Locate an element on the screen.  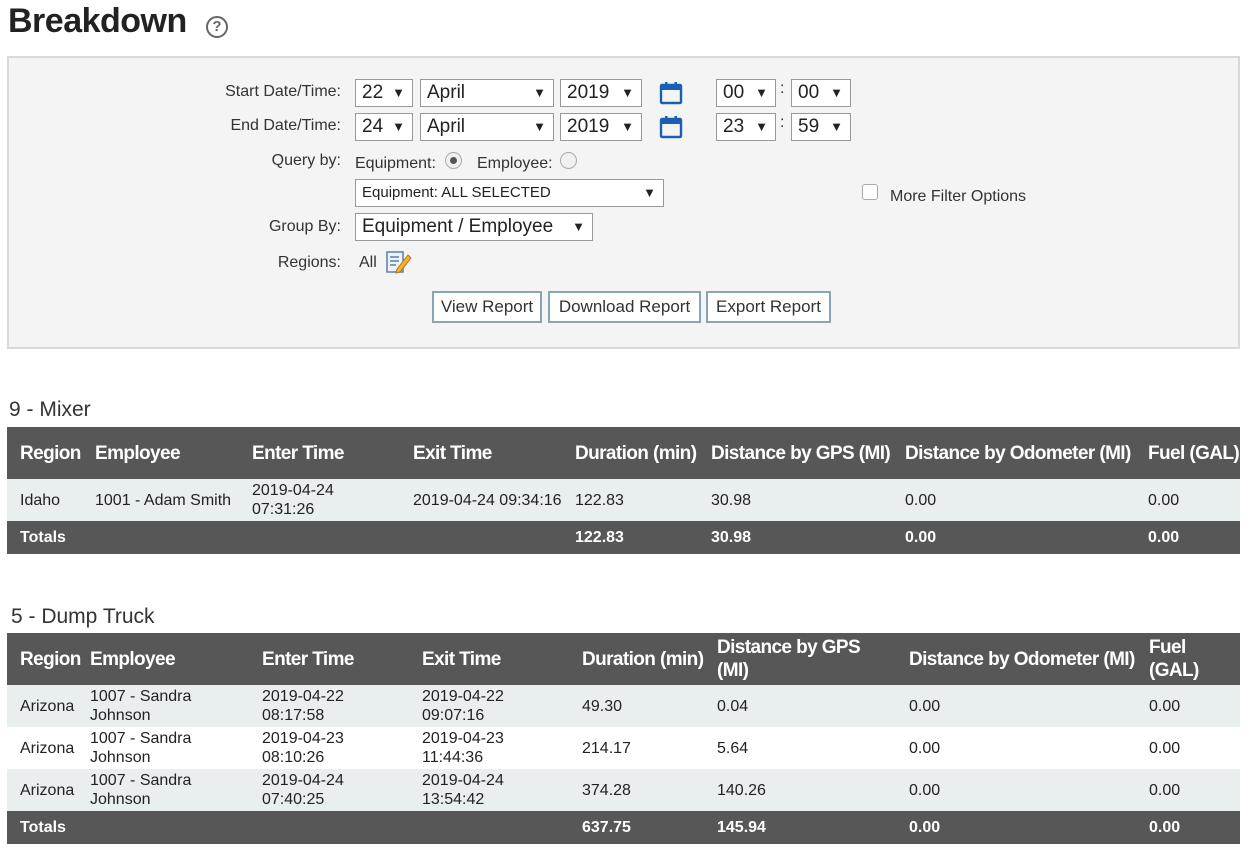
cell-duration: 214.17 is located at coordinates (636, 748).